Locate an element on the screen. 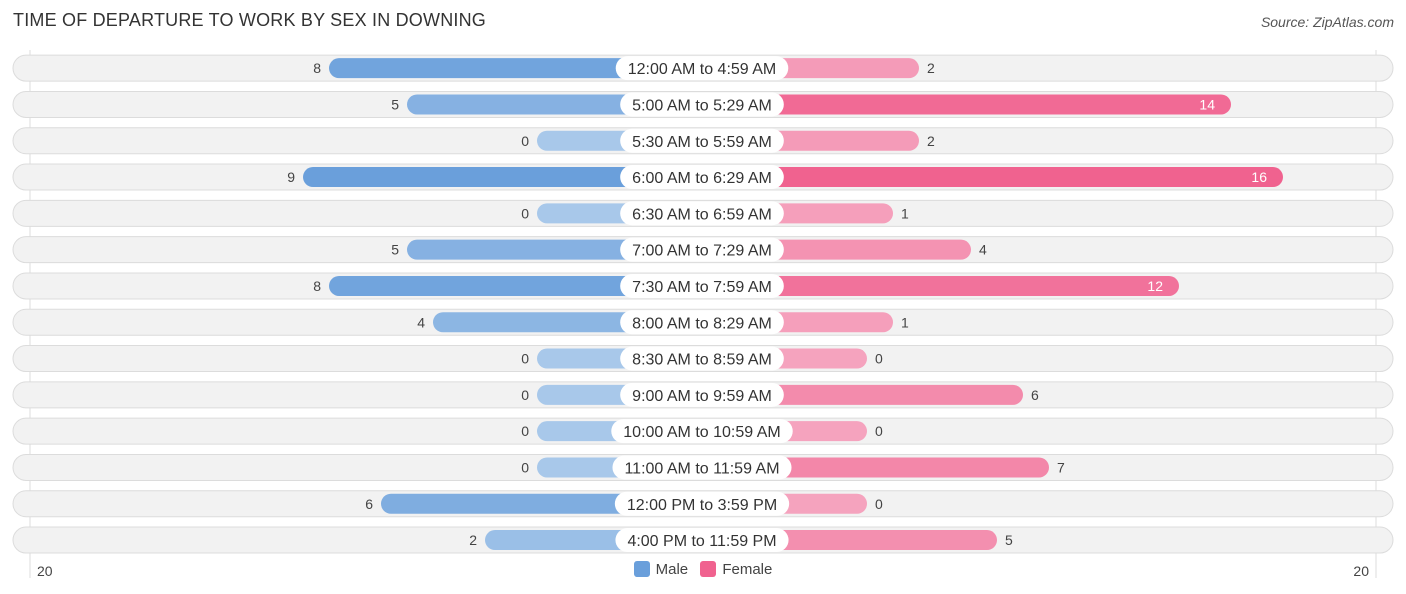 Image resolution: width=1406 pixels, height=594 pixels. female-value-label: 5 is located at coordinates (1009, 540).